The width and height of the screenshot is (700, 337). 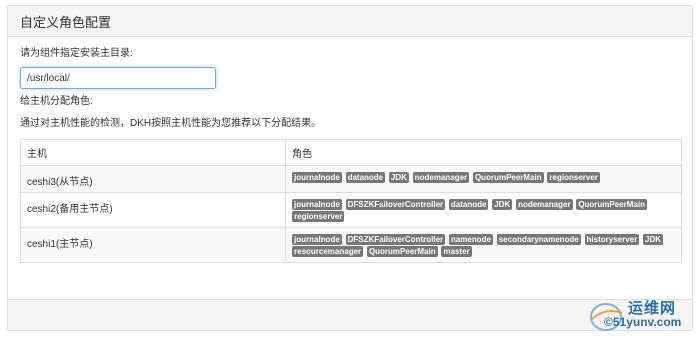 What do you see at coordinates (538, 239) in the screenshot?
I see `role-badge: secondarynamenode` at bounding box center [538, 239].